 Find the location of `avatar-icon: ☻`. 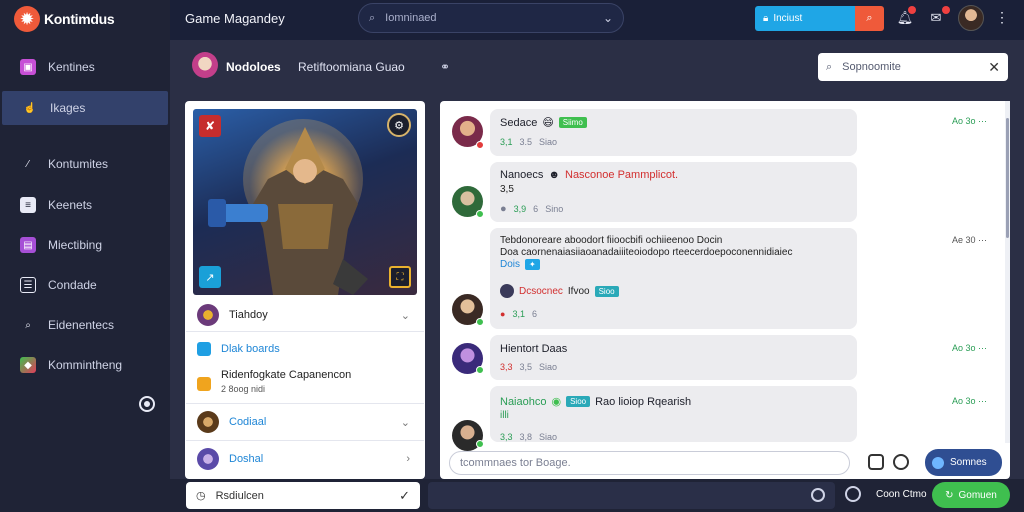

avatar-icon: ☻ is located at coordinates (554, 175).